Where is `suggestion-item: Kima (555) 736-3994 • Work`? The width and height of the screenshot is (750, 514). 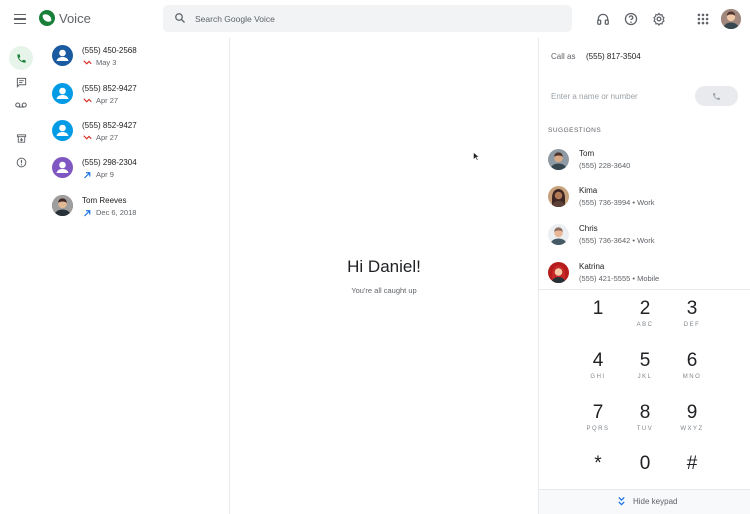 suggestion-item: Kima (555) 736-3994 • Work is located at coordinates (645, 200).